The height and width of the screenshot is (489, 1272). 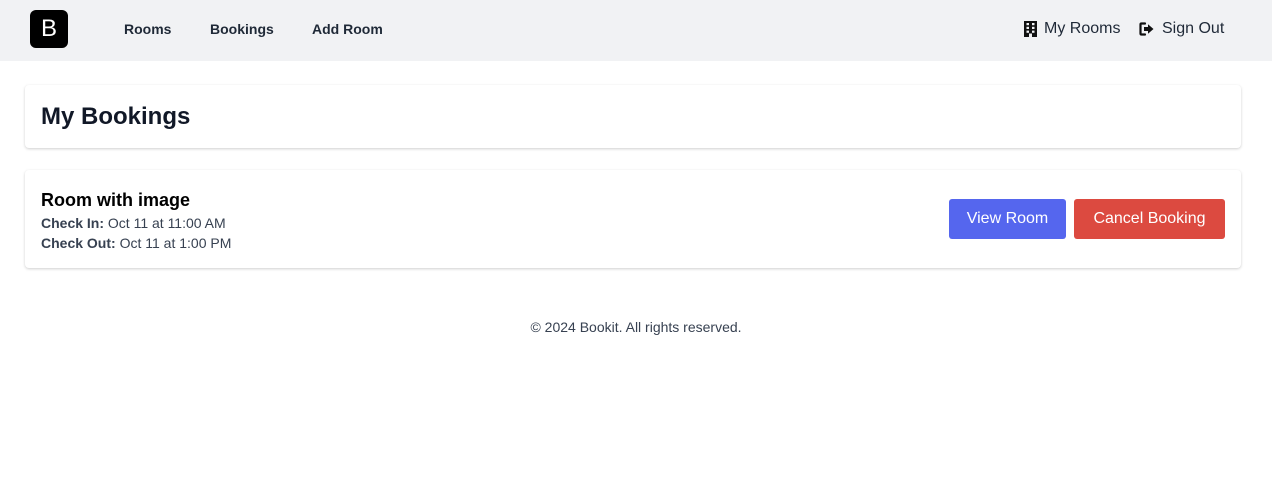 I want to click on booking-room-name: Room with image, so click(x=116, y=200).